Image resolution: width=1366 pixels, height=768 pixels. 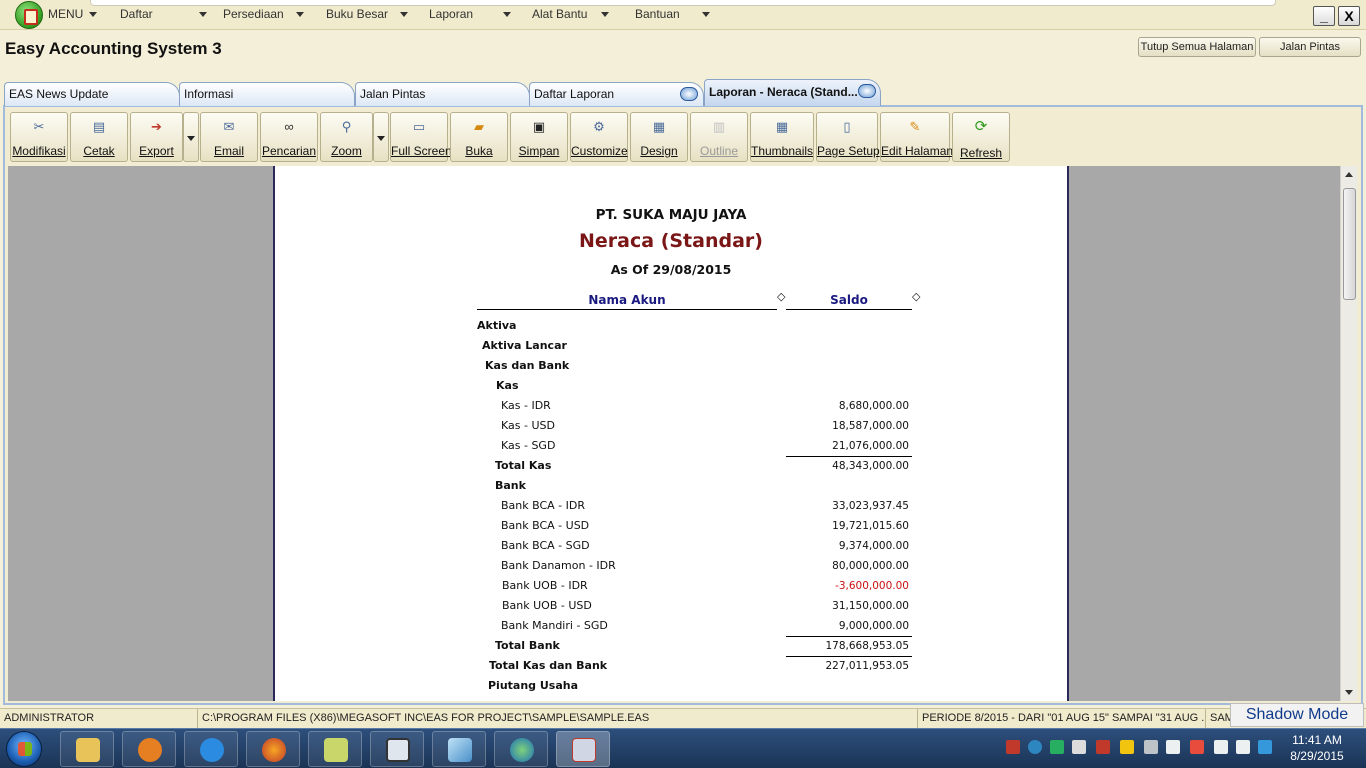 What do you see at coordinates (849, 300) in the screenshot?
I see `column-header-balance: Saldo` at bounding box center [849, 300].